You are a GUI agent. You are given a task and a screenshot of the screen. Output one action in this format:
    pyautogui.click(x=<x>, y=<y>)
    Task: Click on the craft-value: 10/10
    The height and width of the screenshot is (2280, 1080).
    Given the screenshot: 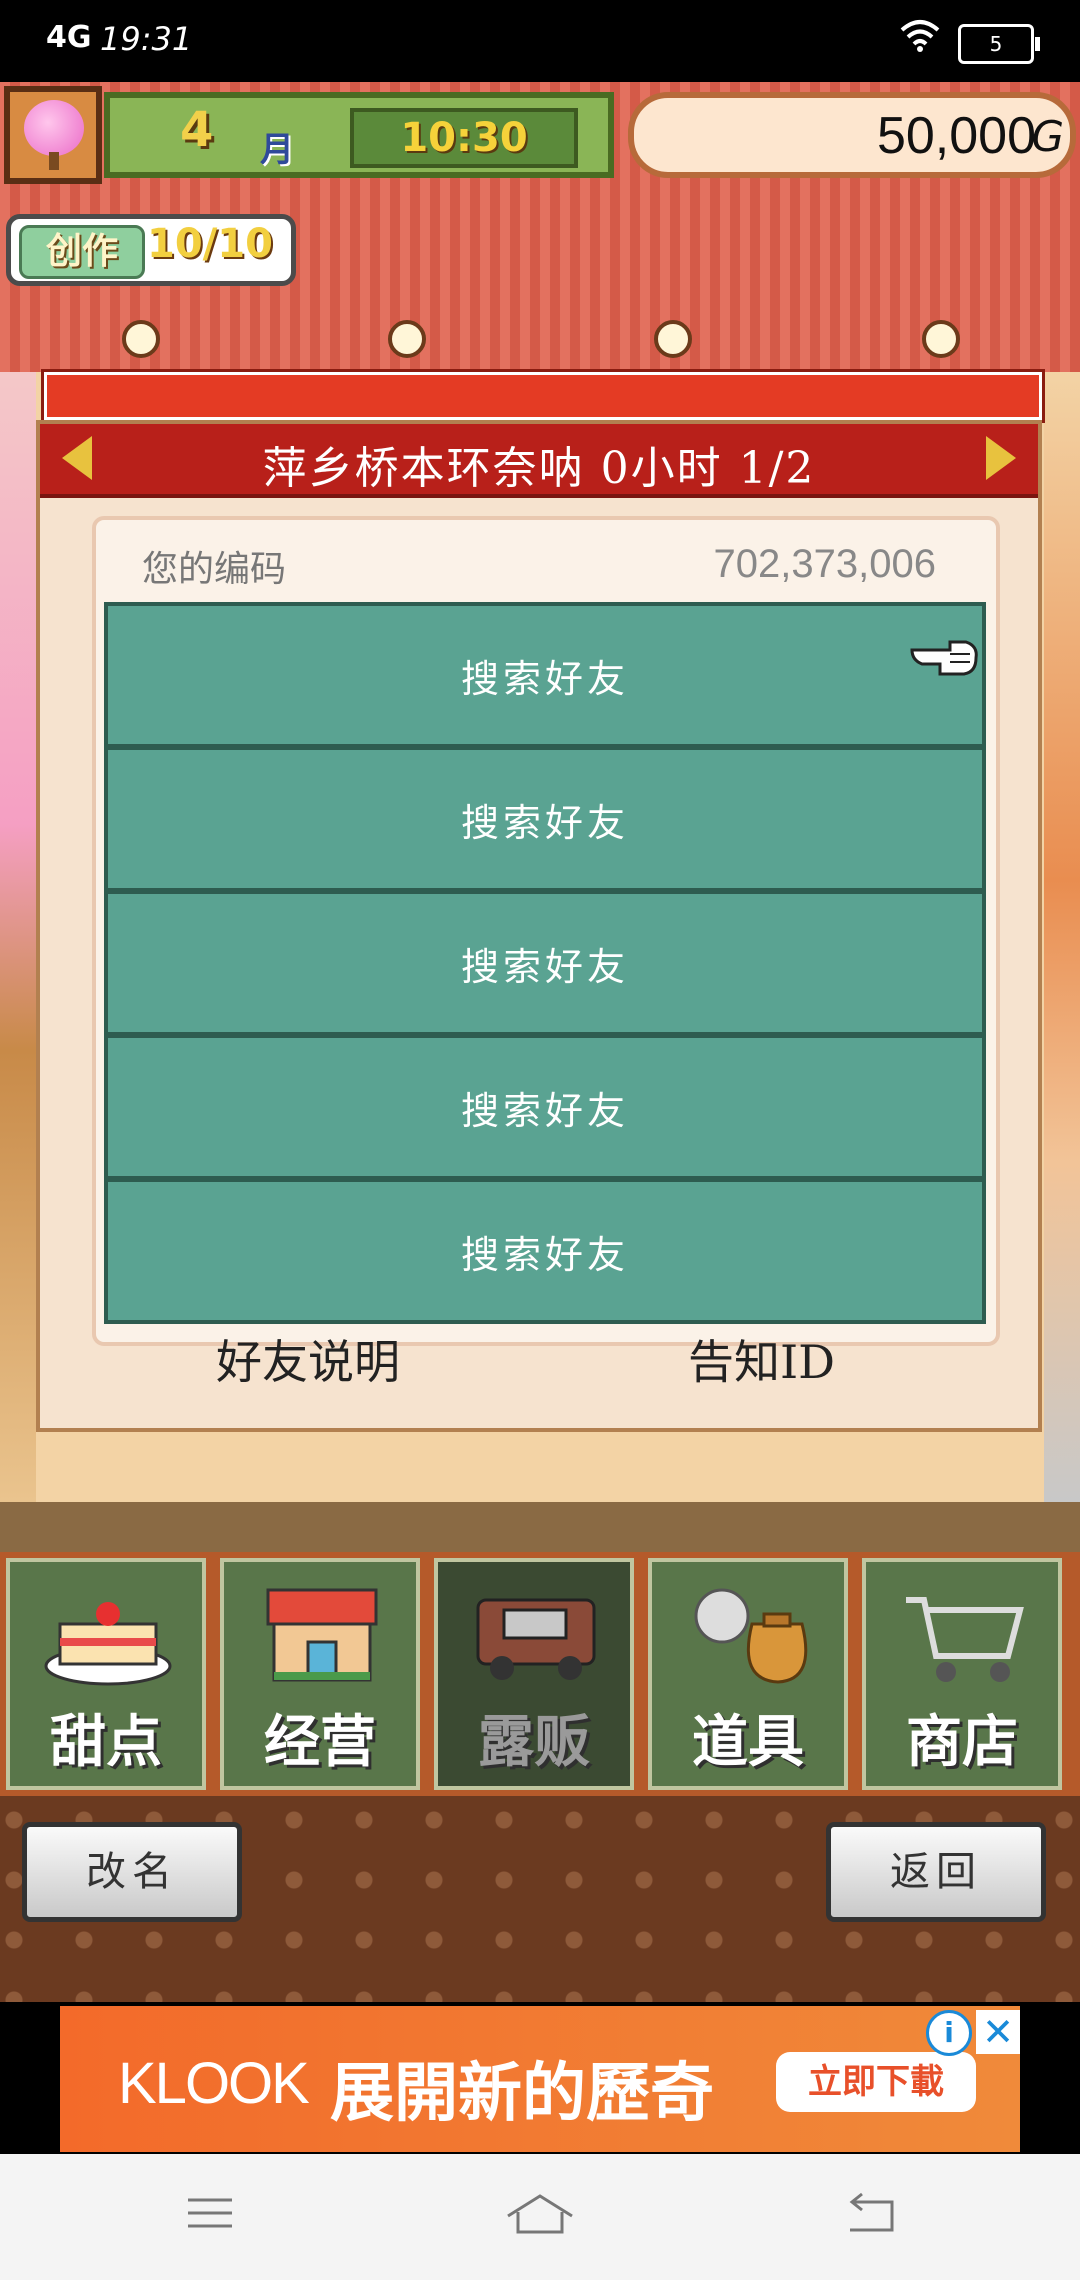 What is the action you would take?
    pyautogui.click(x=210, y=244)
    